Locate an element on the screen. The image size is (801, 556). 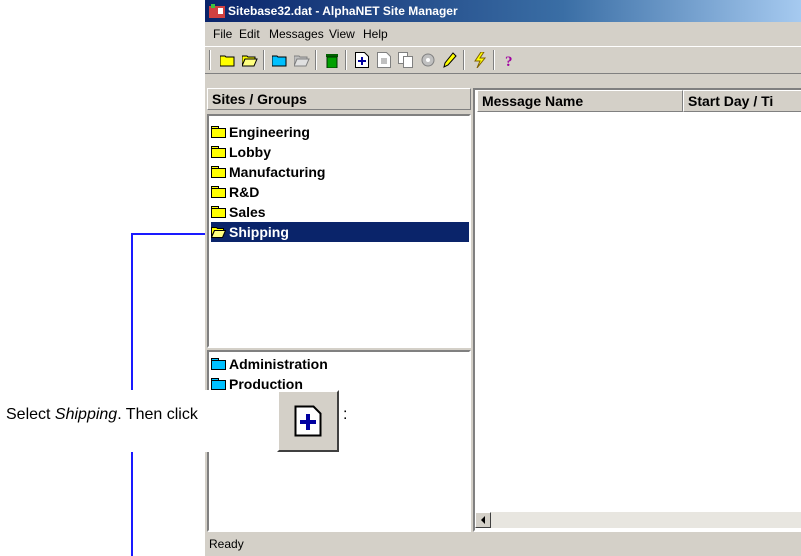
app-icon is located at coordinates (217, 11).